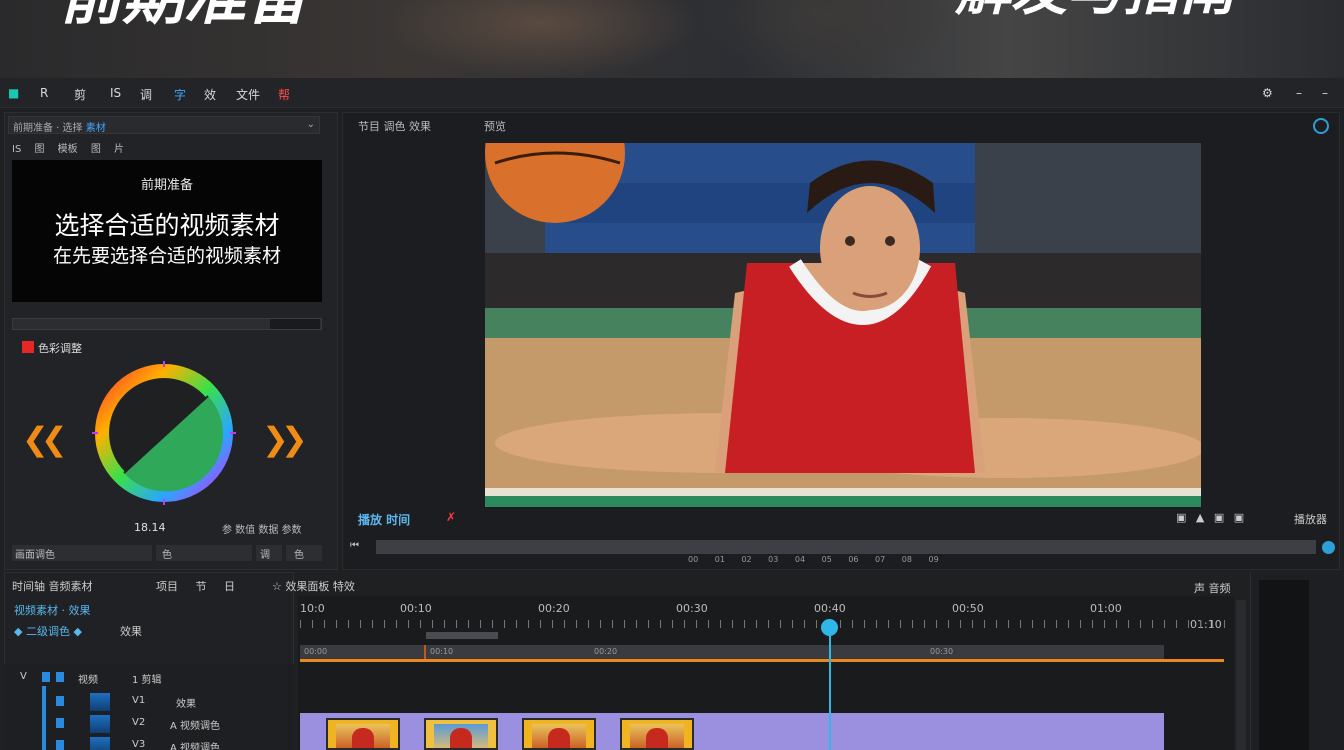 This screenshot has height=750, width=1344. What do you see at coordinates (184, 14) in the screenshot?
I see `banner-title-left: 前期准备` at bounding box center [184, 14].